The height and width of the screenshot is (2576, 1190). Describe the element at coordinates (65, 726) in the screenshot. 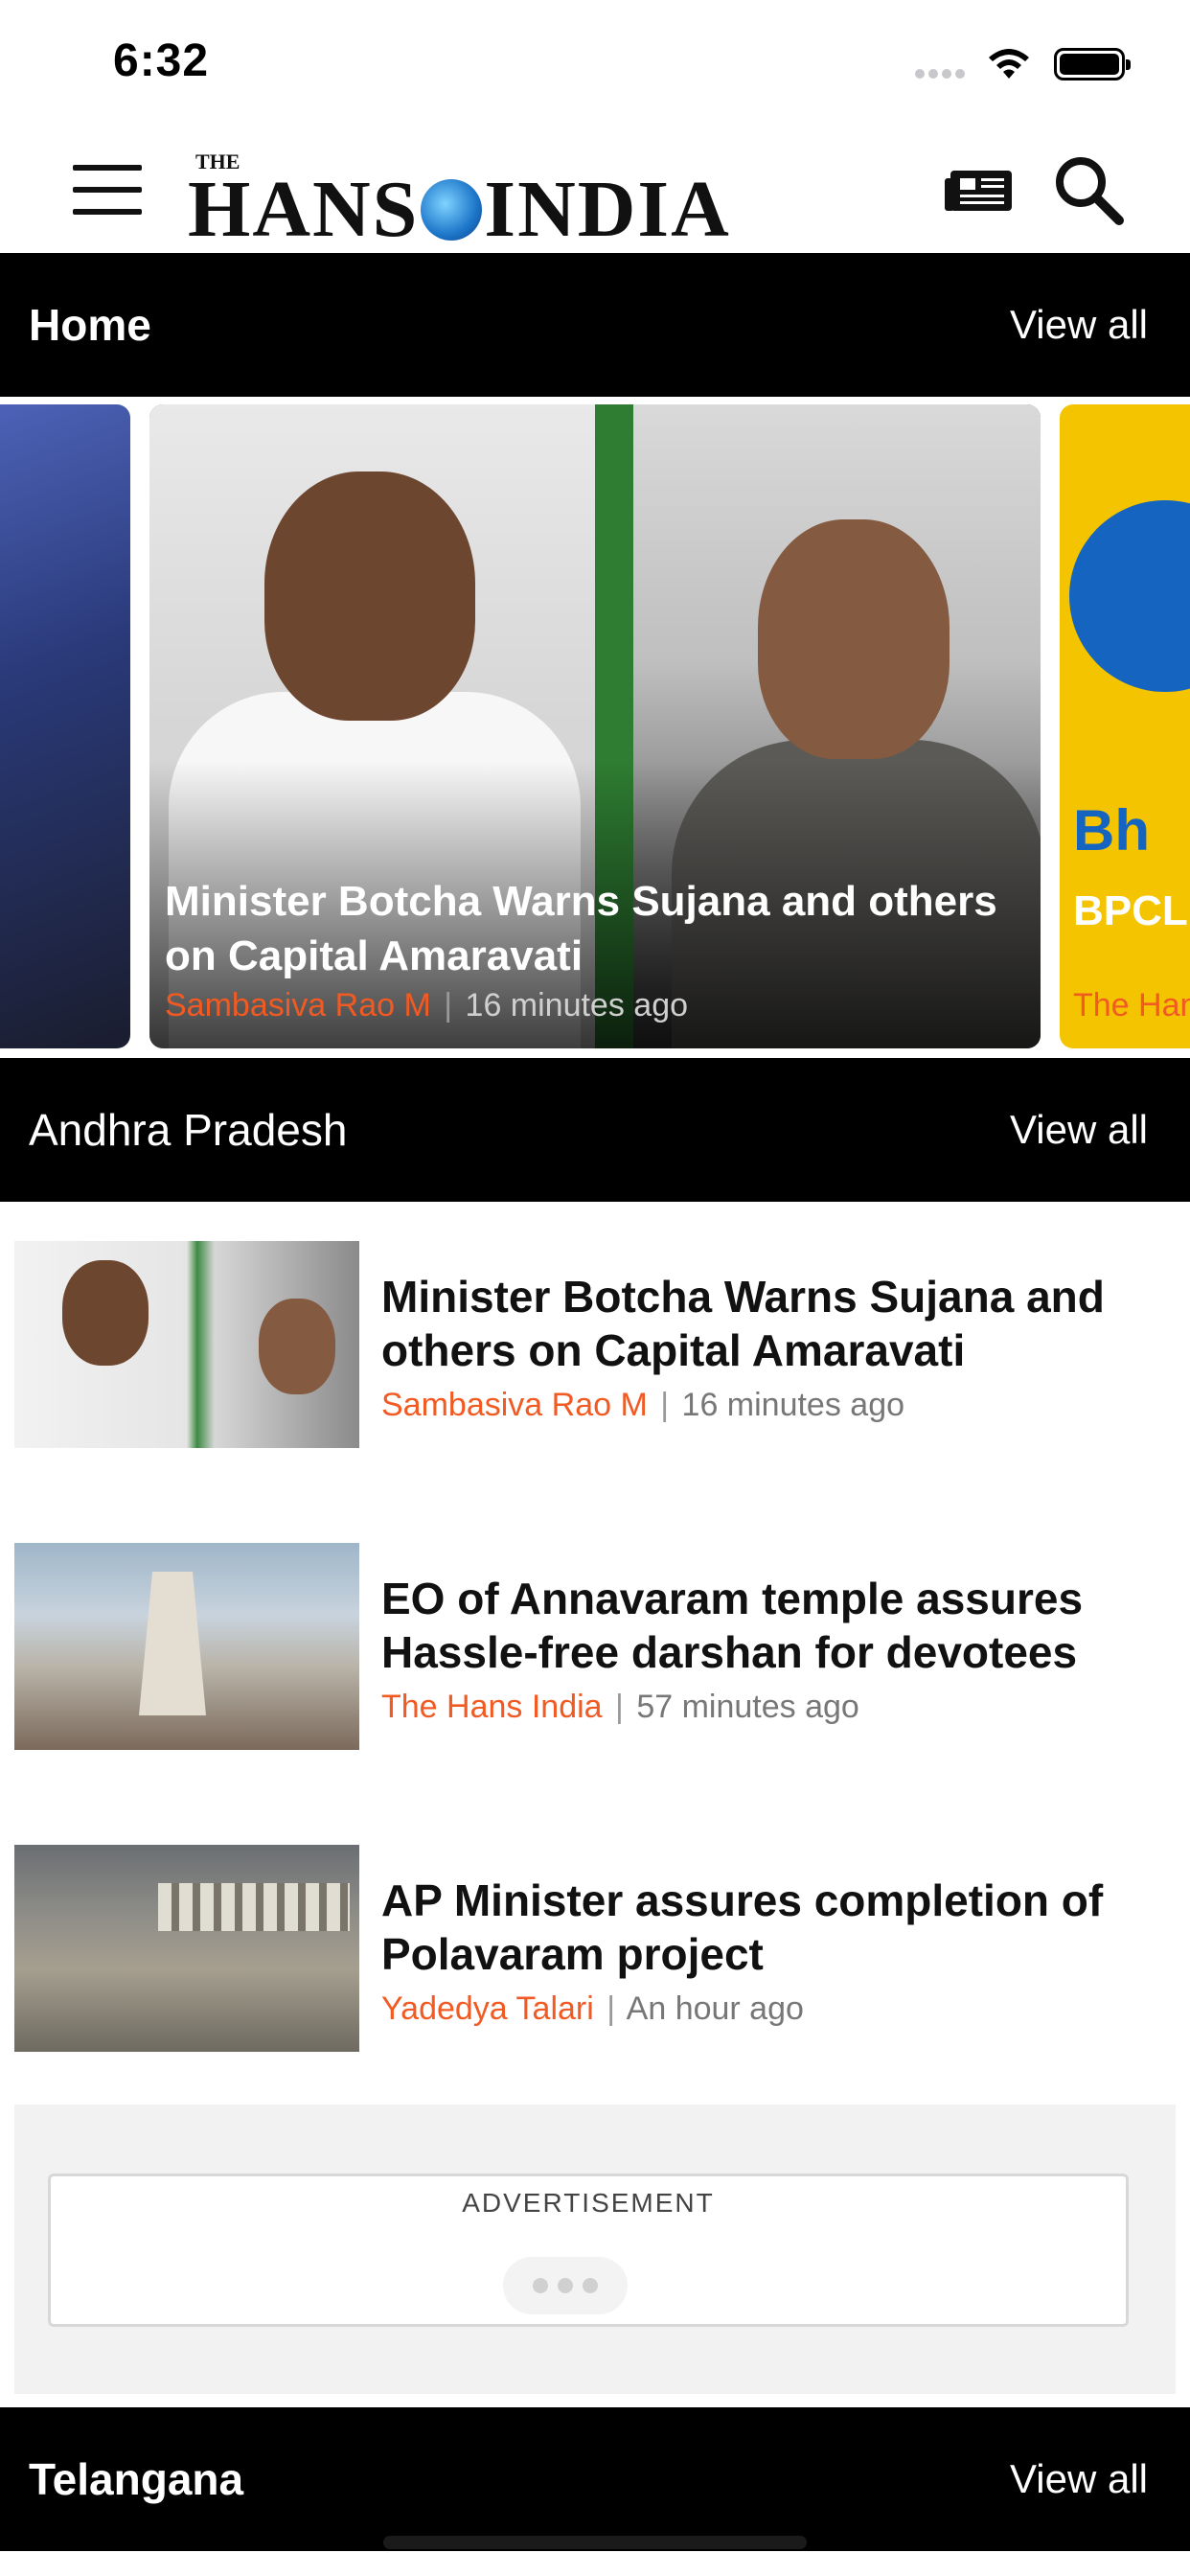

I see `carousel-card-previous` at that location.